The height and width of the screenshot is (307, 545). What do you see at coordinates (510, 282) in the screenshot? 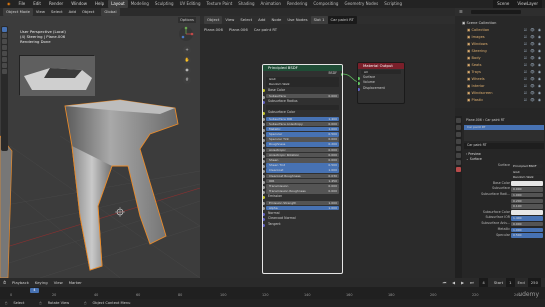
I see `start-frame-field: 1` at bounding box center [510, 282].